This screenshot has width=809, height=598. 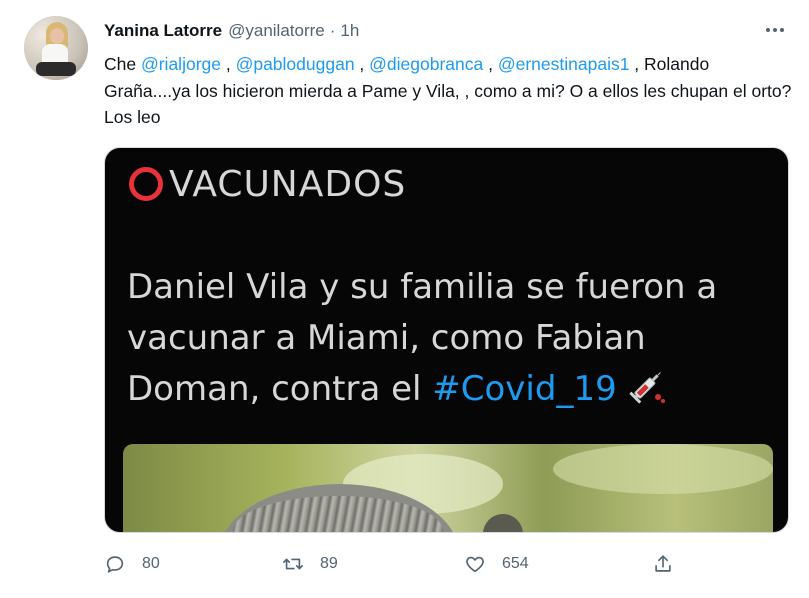 I want to click on text-intro: Che, so click(x=122, y=64).